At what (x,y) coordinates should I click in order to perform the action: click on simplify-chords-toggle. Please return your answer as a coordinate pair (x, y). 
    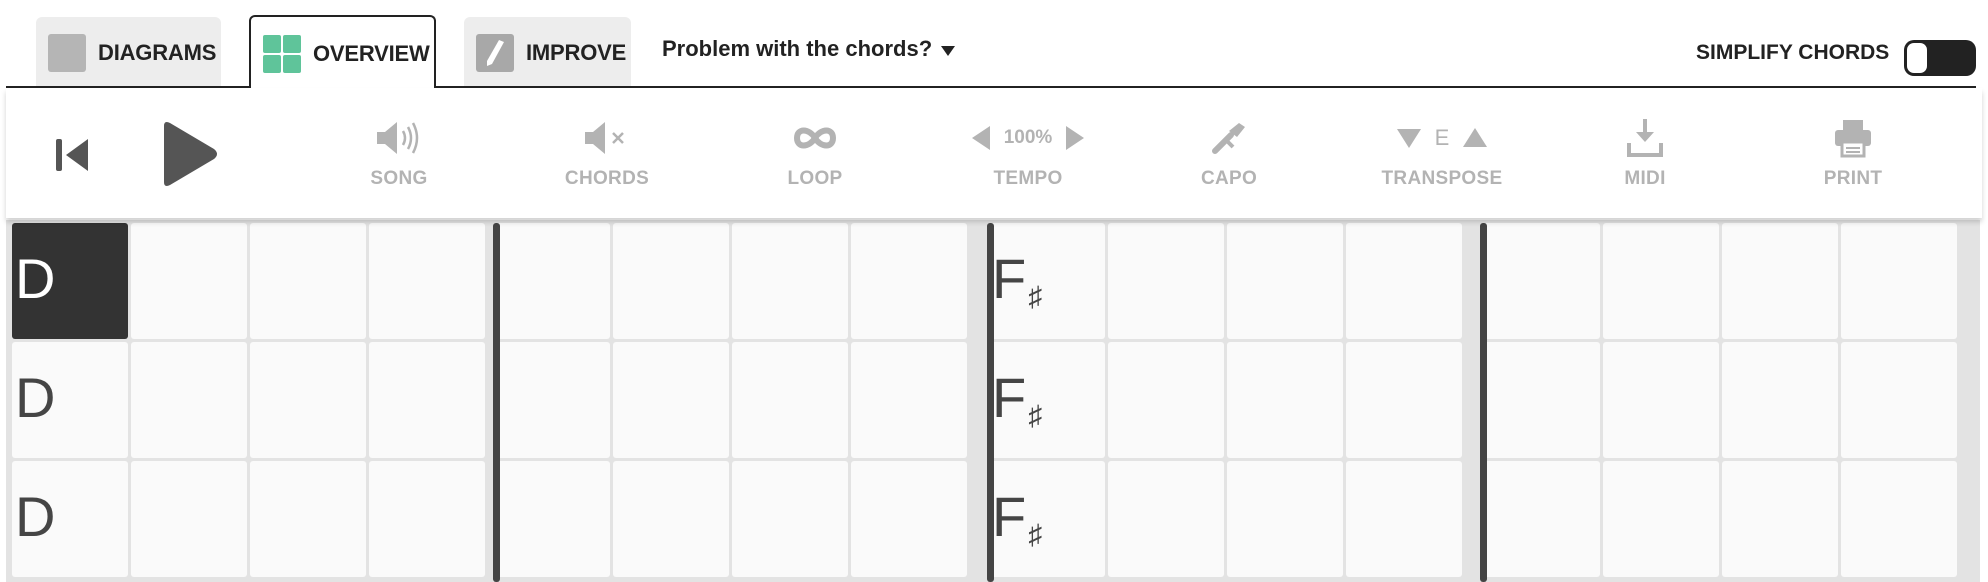
    Looking at the image, I should click on (1940, 58).